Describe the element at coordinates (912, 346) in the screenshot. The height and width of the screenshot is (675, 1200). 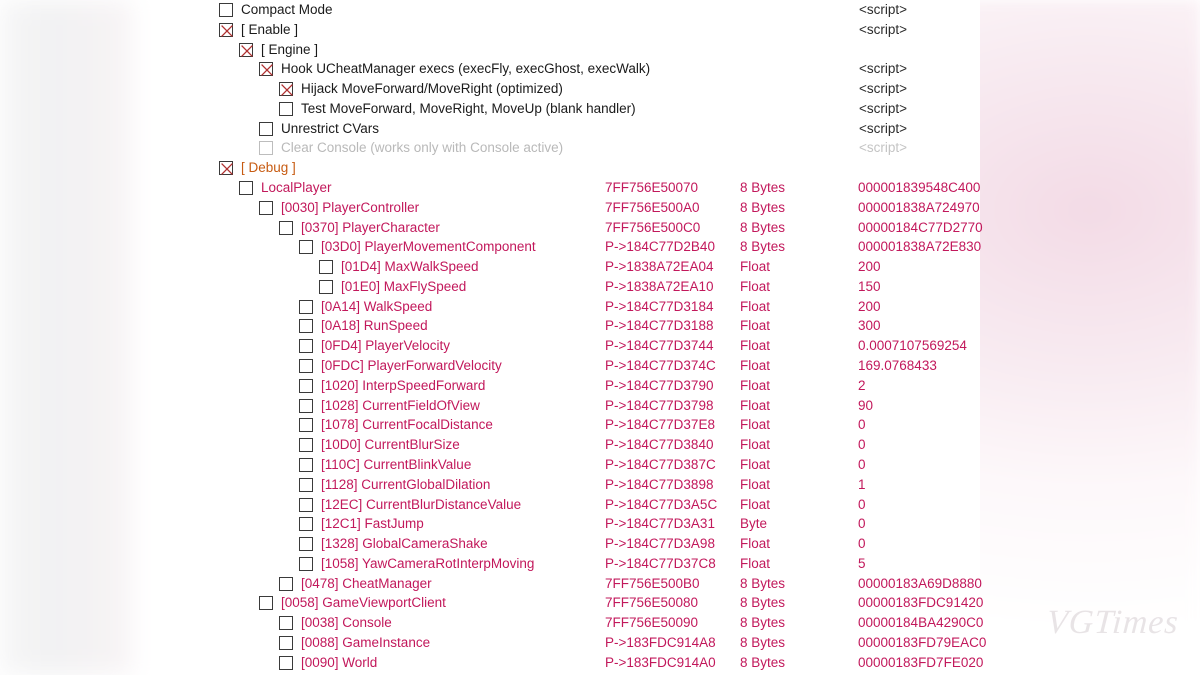
I see `value-cell: 0.0007107569254` at that location.